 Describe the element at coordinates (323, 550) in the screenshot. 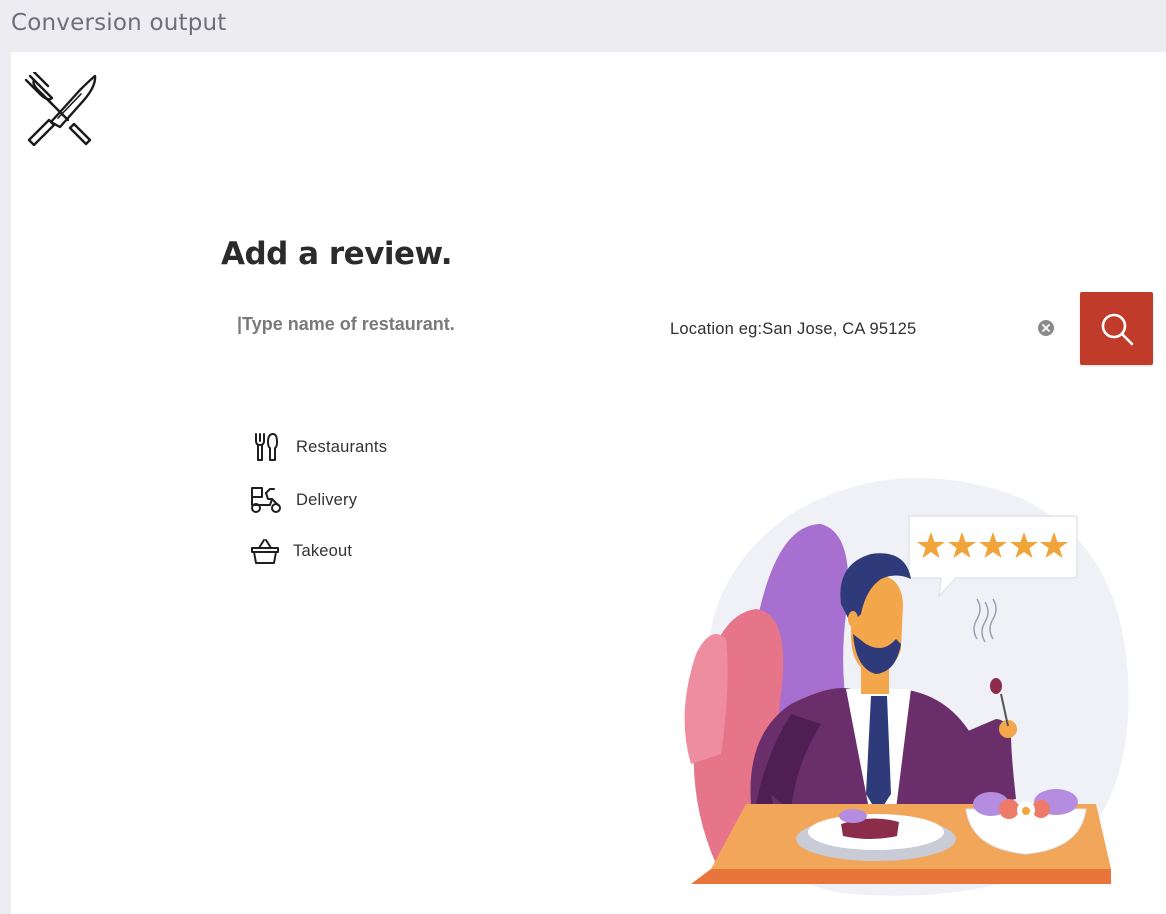

I see `category-label: Takeout` at that location.